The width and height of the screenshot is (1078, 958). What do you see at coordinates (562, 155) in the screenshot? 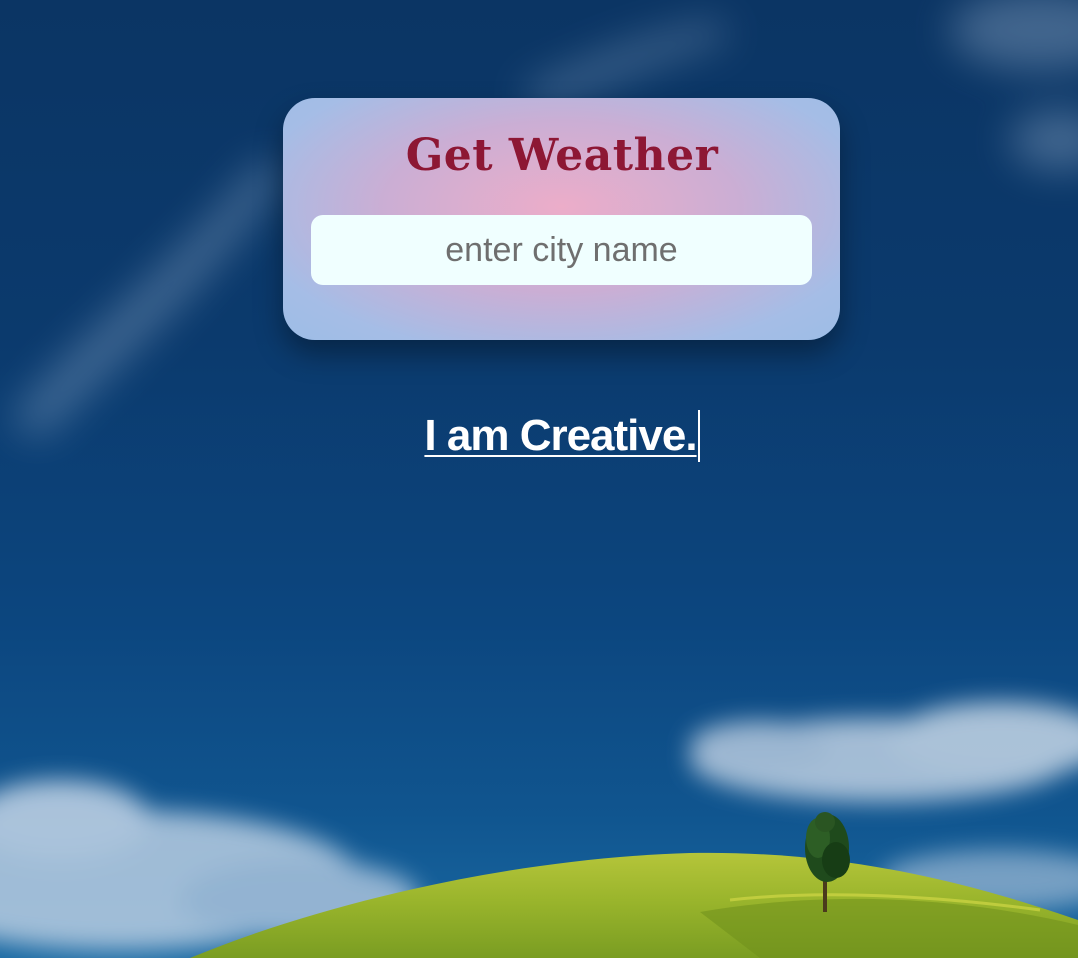
I see `card-title: Get Weather` at bounding box center [562, 155].